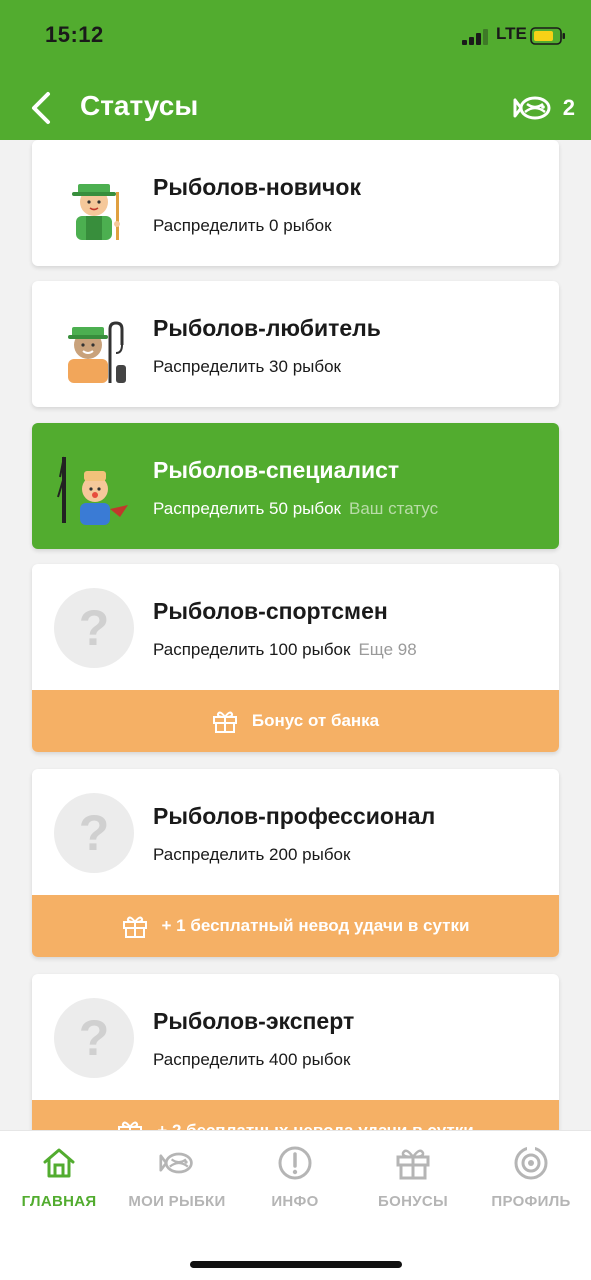 The width and height of the screenshot is (591, 1280). I want to click on tab-label: МОИ РЫБКИ, so click(177, 1201).